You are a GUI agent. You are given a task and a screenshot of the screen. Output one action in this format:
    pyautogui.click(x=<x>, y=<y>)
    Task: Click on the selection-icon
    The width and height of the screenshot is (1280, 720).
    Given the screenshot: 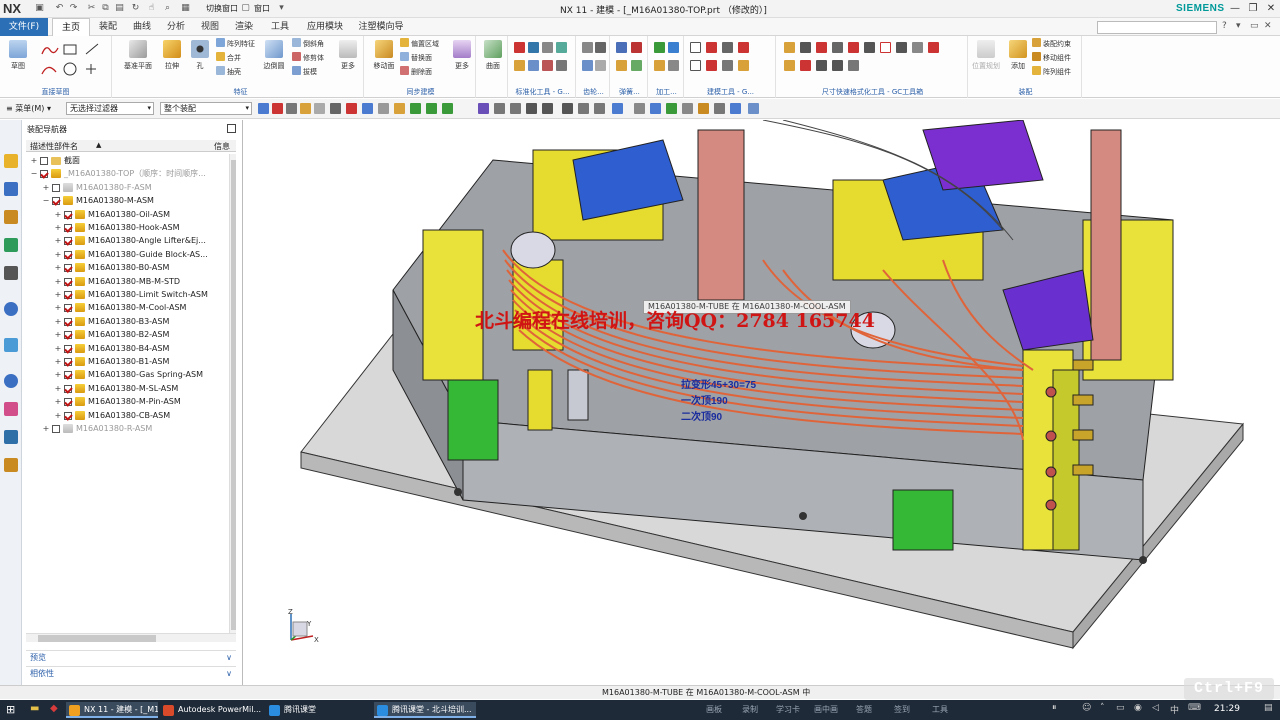 What is the action you would take?
    pyautogui.click(x=305, y=108)
    